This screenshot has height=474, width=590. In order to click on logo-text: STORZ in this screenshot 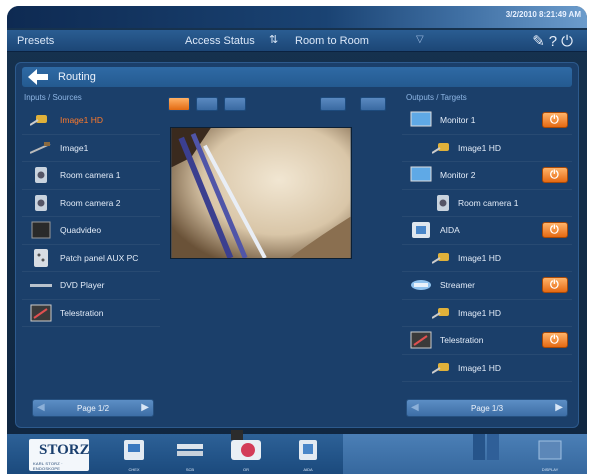, I will do `click(64, 450)`.